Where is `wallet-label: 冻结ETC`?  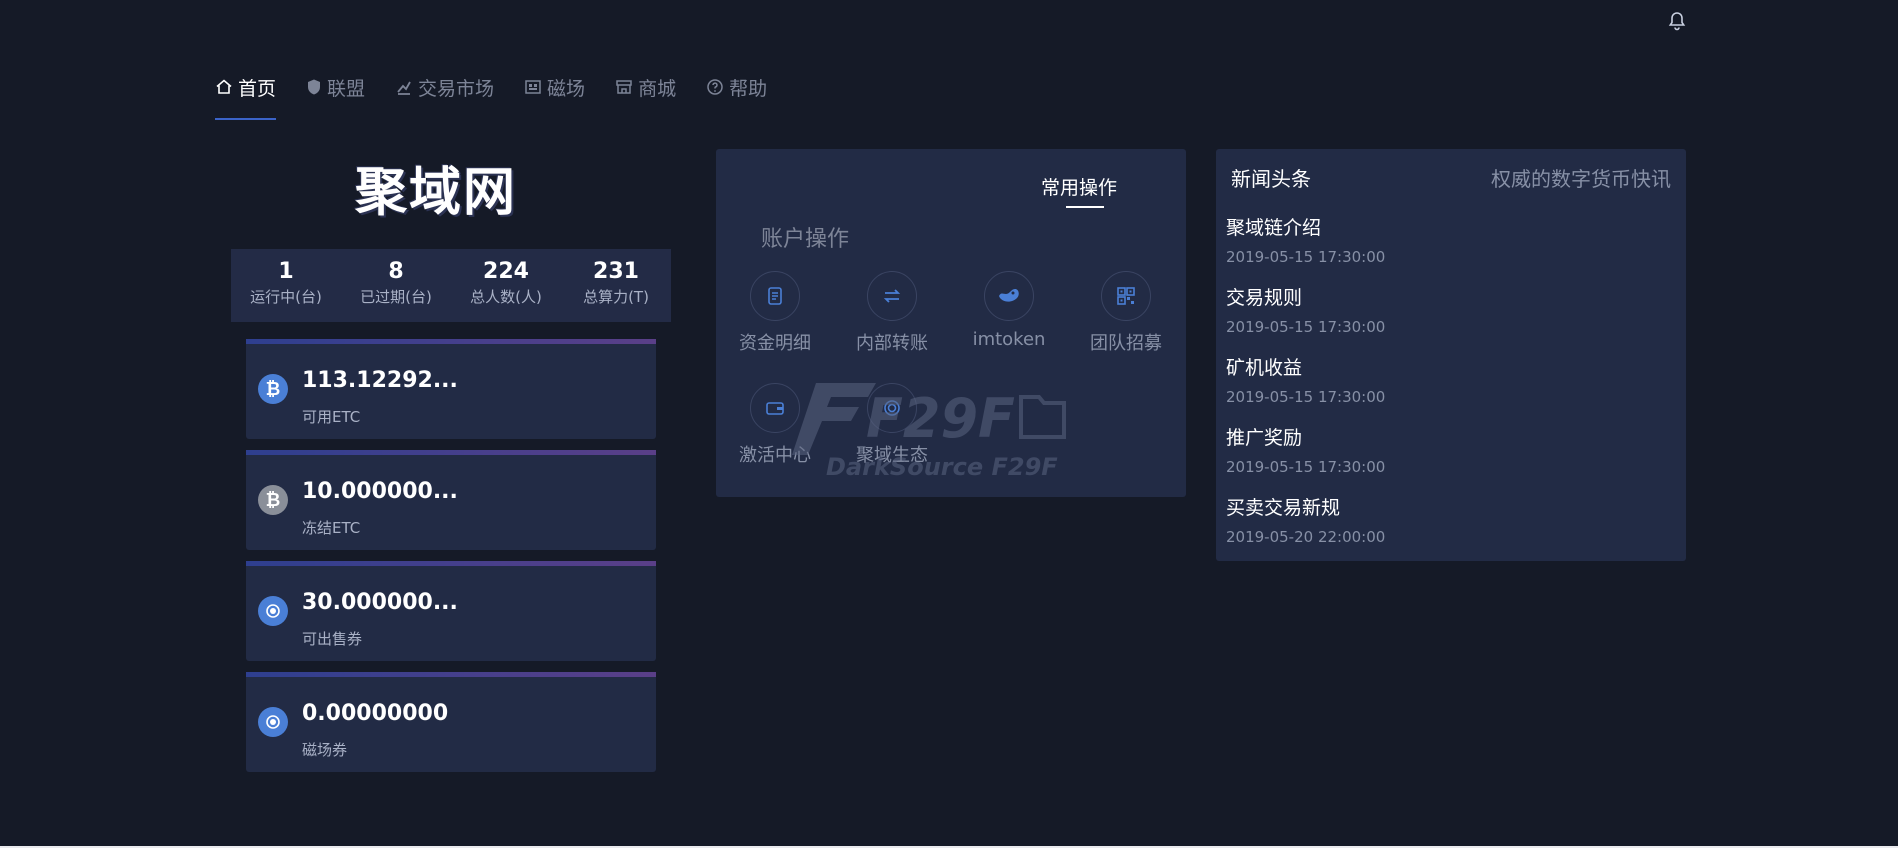
wallet-label: 冻结ETC is located at coordinates (331, 528).